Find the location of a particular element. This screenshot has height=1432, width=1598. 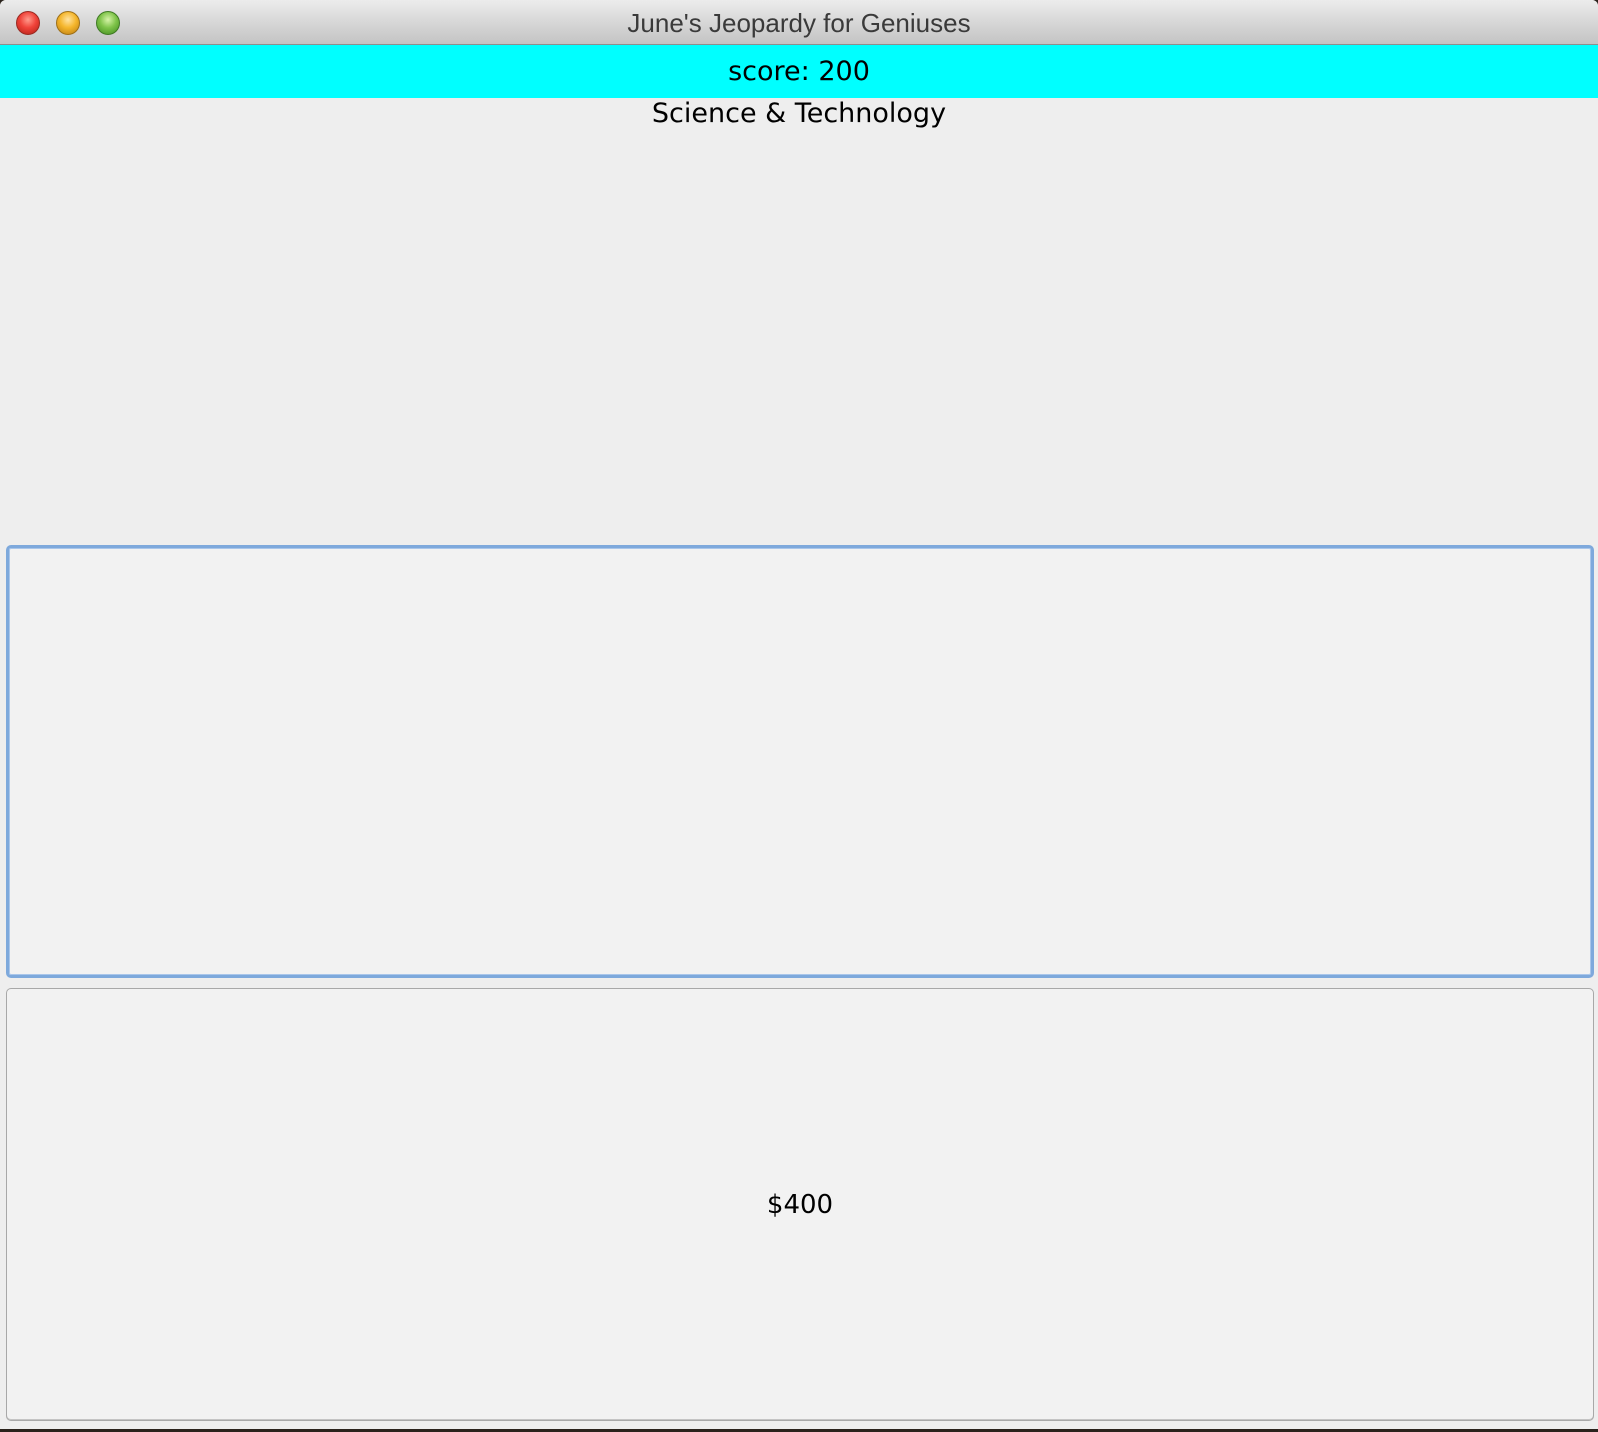

title-bar: June's Jeopardy for Geniuses is located at coordinates (799, 22).